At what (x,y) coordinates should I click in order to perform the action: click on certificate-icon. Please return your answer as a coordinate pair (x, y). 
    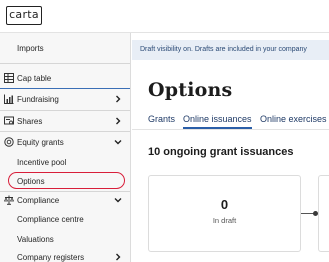
    Looking at the image, I should click on (9, 121).